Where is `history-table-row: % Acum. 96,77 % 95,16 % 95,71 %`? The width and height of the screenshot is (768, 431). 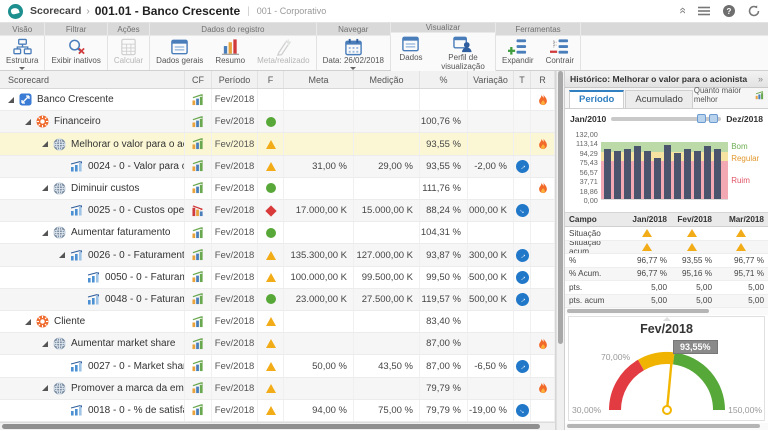 history-table-row: % Acum. 96,77 % 95,16 % 95,71 % is located at coordinates (666, 274).